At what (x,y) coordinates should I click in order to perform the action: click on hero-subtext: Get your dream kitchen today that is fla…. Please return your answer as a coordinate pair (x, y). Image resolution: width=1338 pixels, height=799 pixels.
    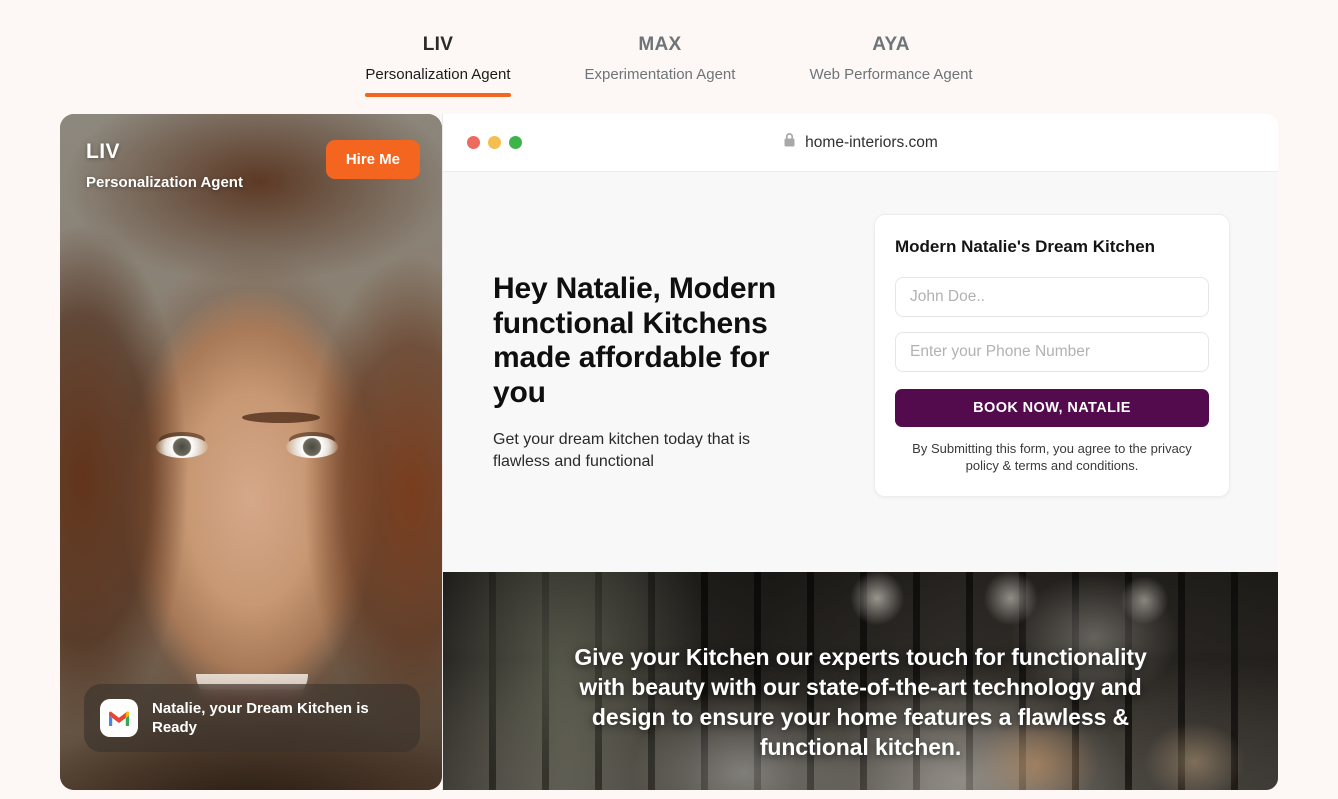
    Looking at the image, I should click on (622, 450).